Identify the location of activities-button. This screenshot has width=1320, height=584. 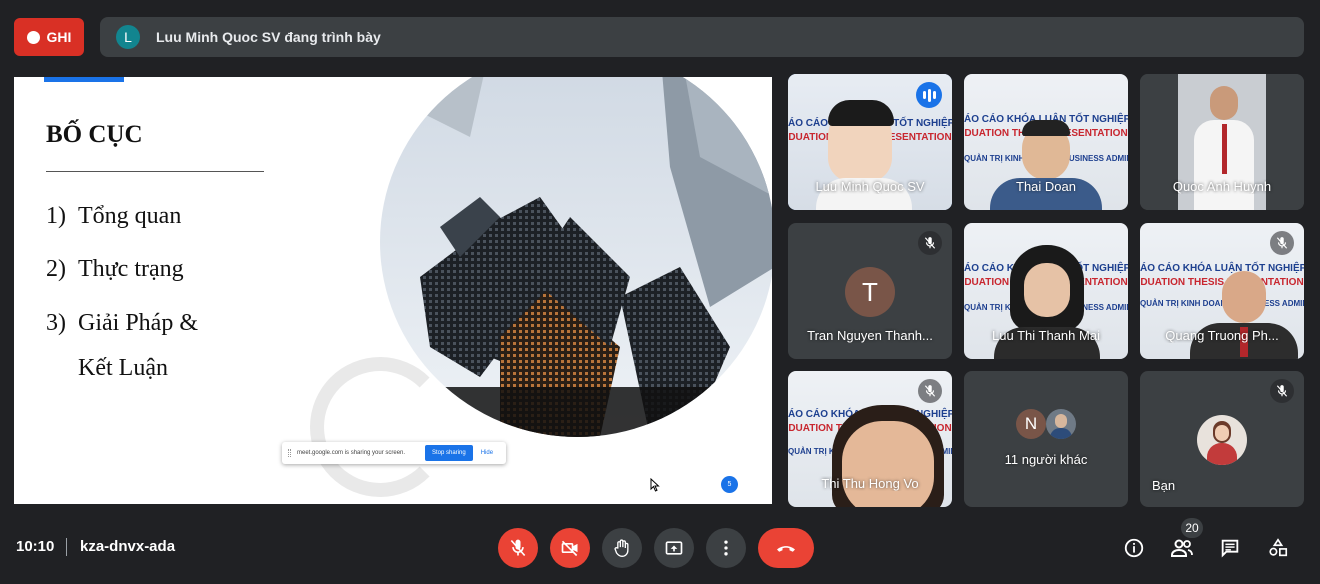
(1278, 548).